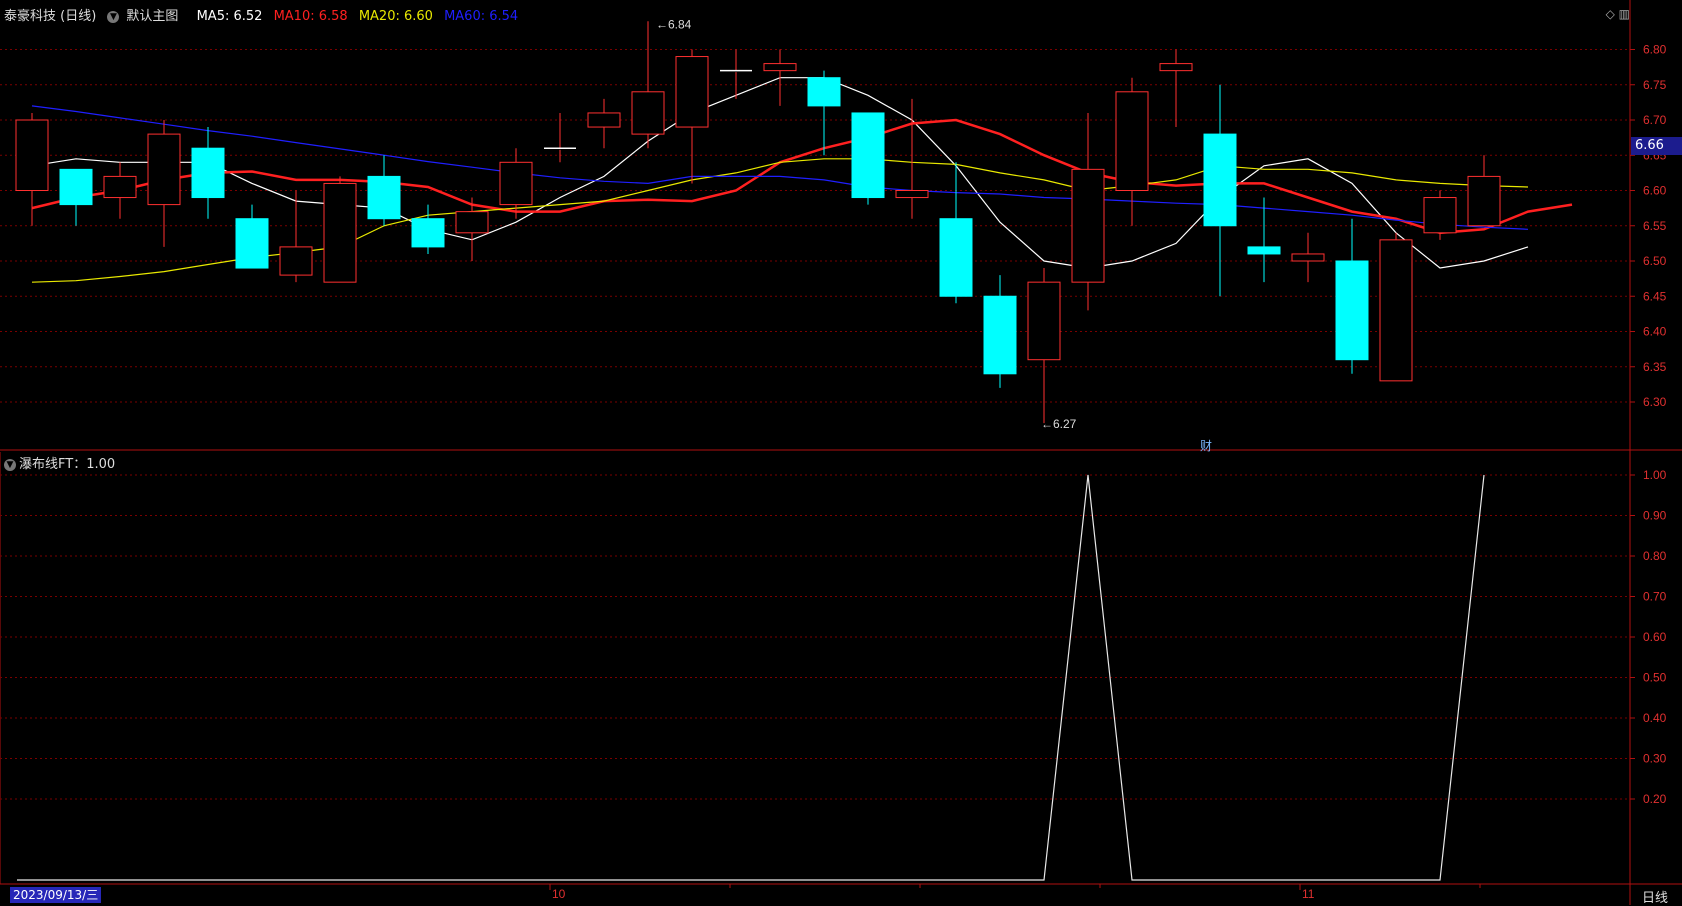 The image size is (1682, 906). Describe the element at coordinates (1655, 799) in the screenshot. I see `sub-y-tick-label: 0.20` at that location.